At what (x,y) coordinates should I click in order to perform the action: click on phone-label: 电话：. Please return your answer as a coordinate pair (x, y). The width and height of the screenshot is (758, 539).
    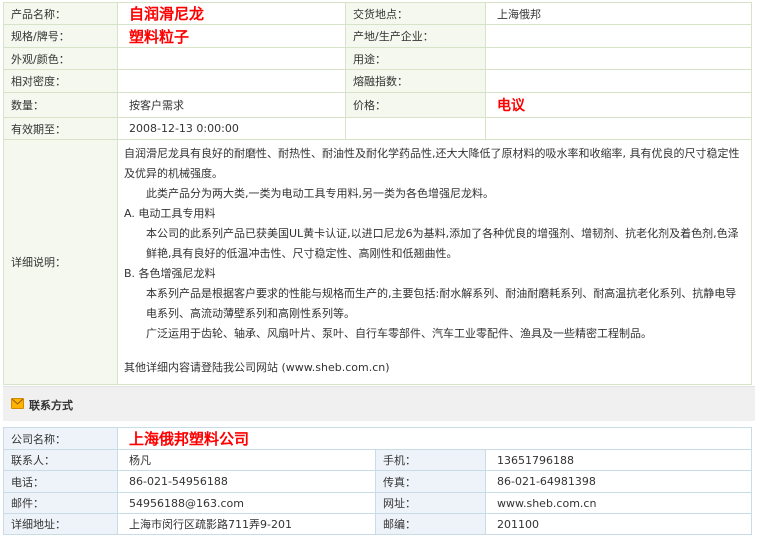
    Looking at the image, I should click on (60, 481).